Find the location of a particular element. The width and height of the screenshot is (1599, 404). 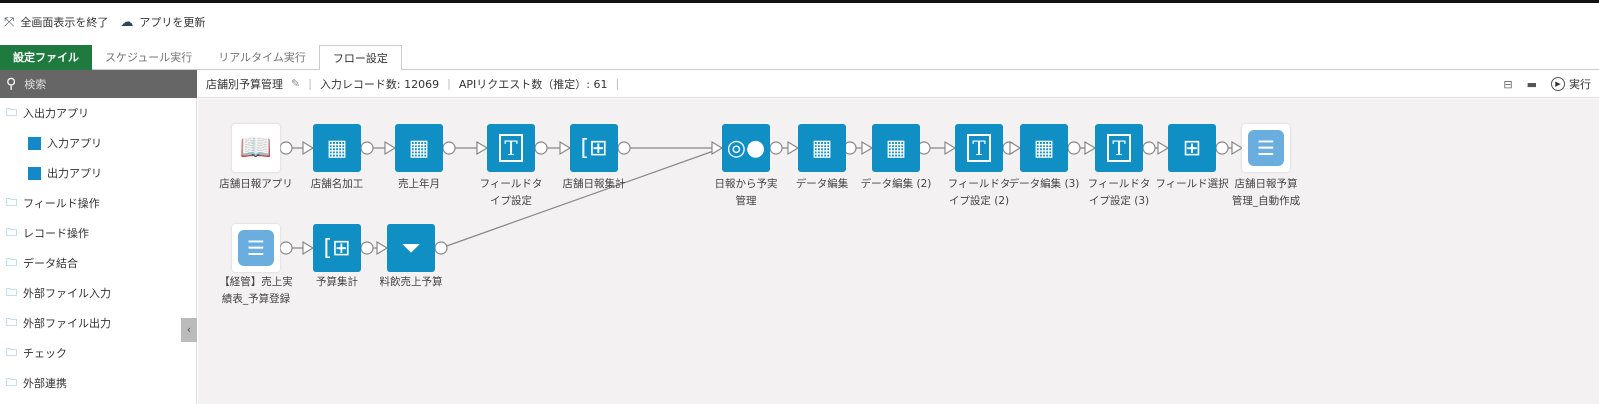

node-label: フィールド選択 is located at coordinates (1192, 184).